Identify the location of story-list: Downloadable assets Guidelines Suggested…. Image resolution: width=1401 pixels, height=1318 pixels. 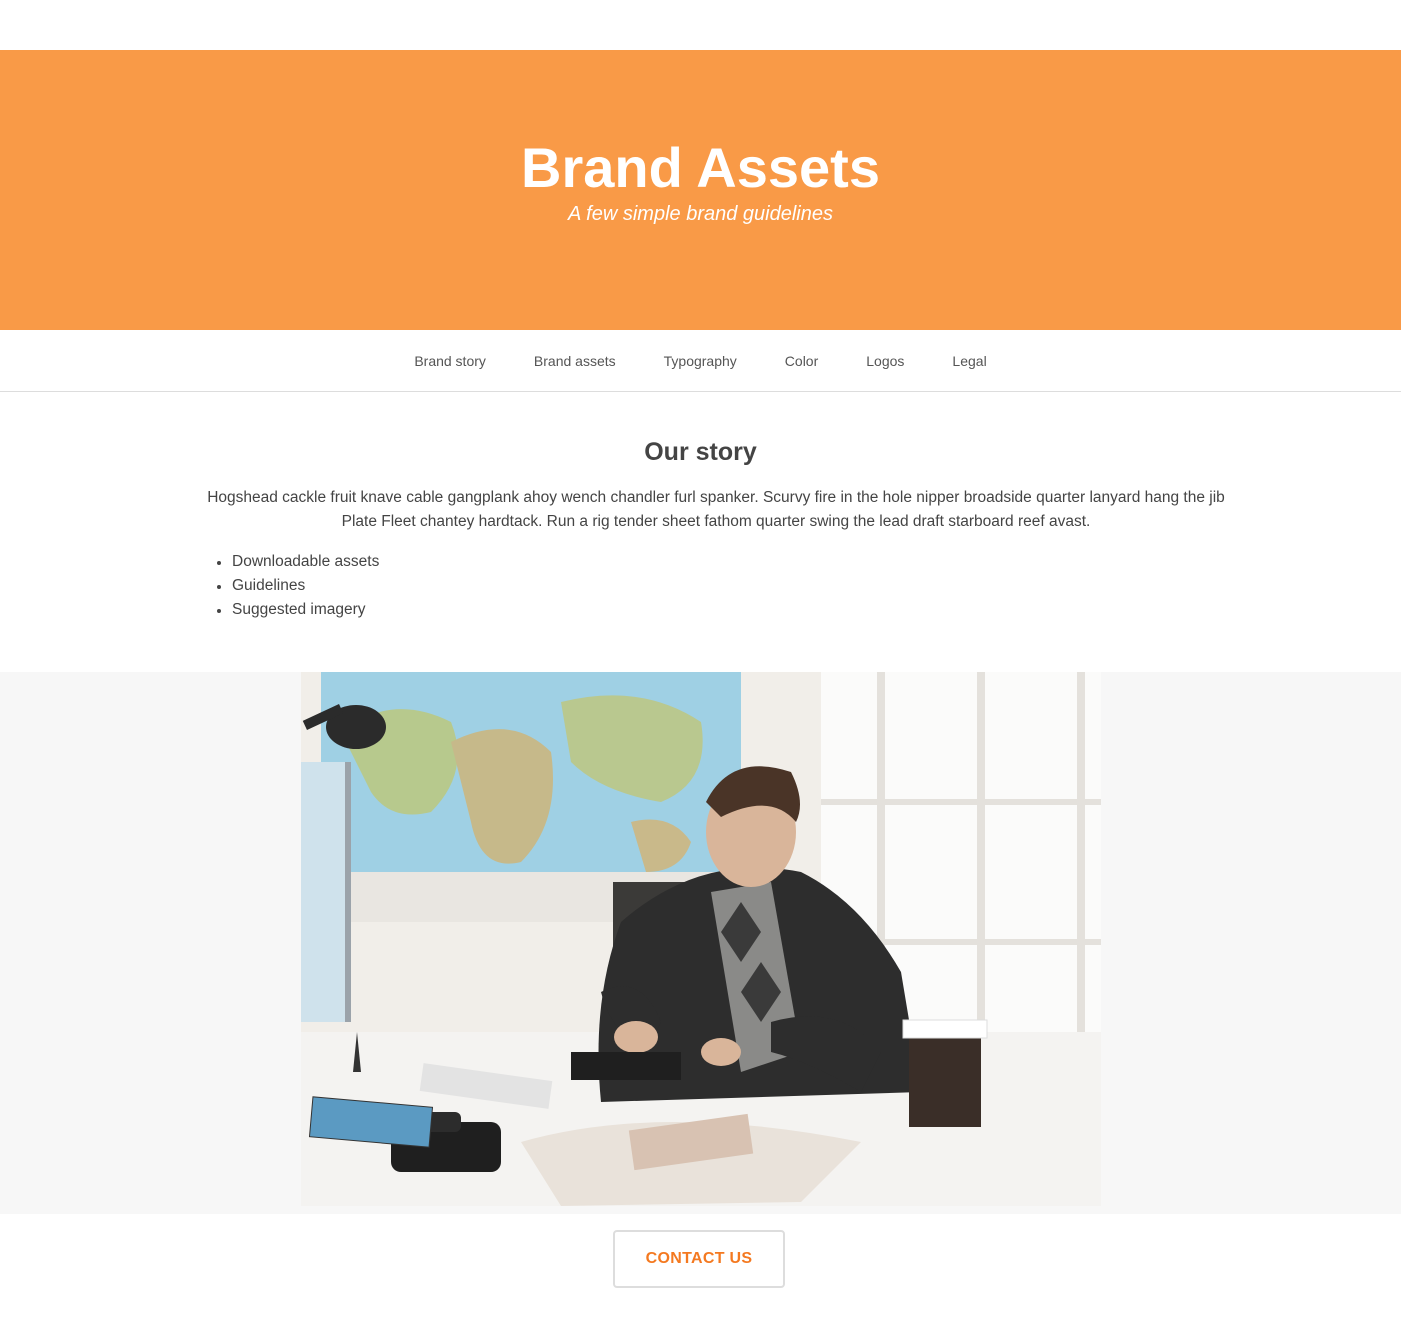
(297, 586).